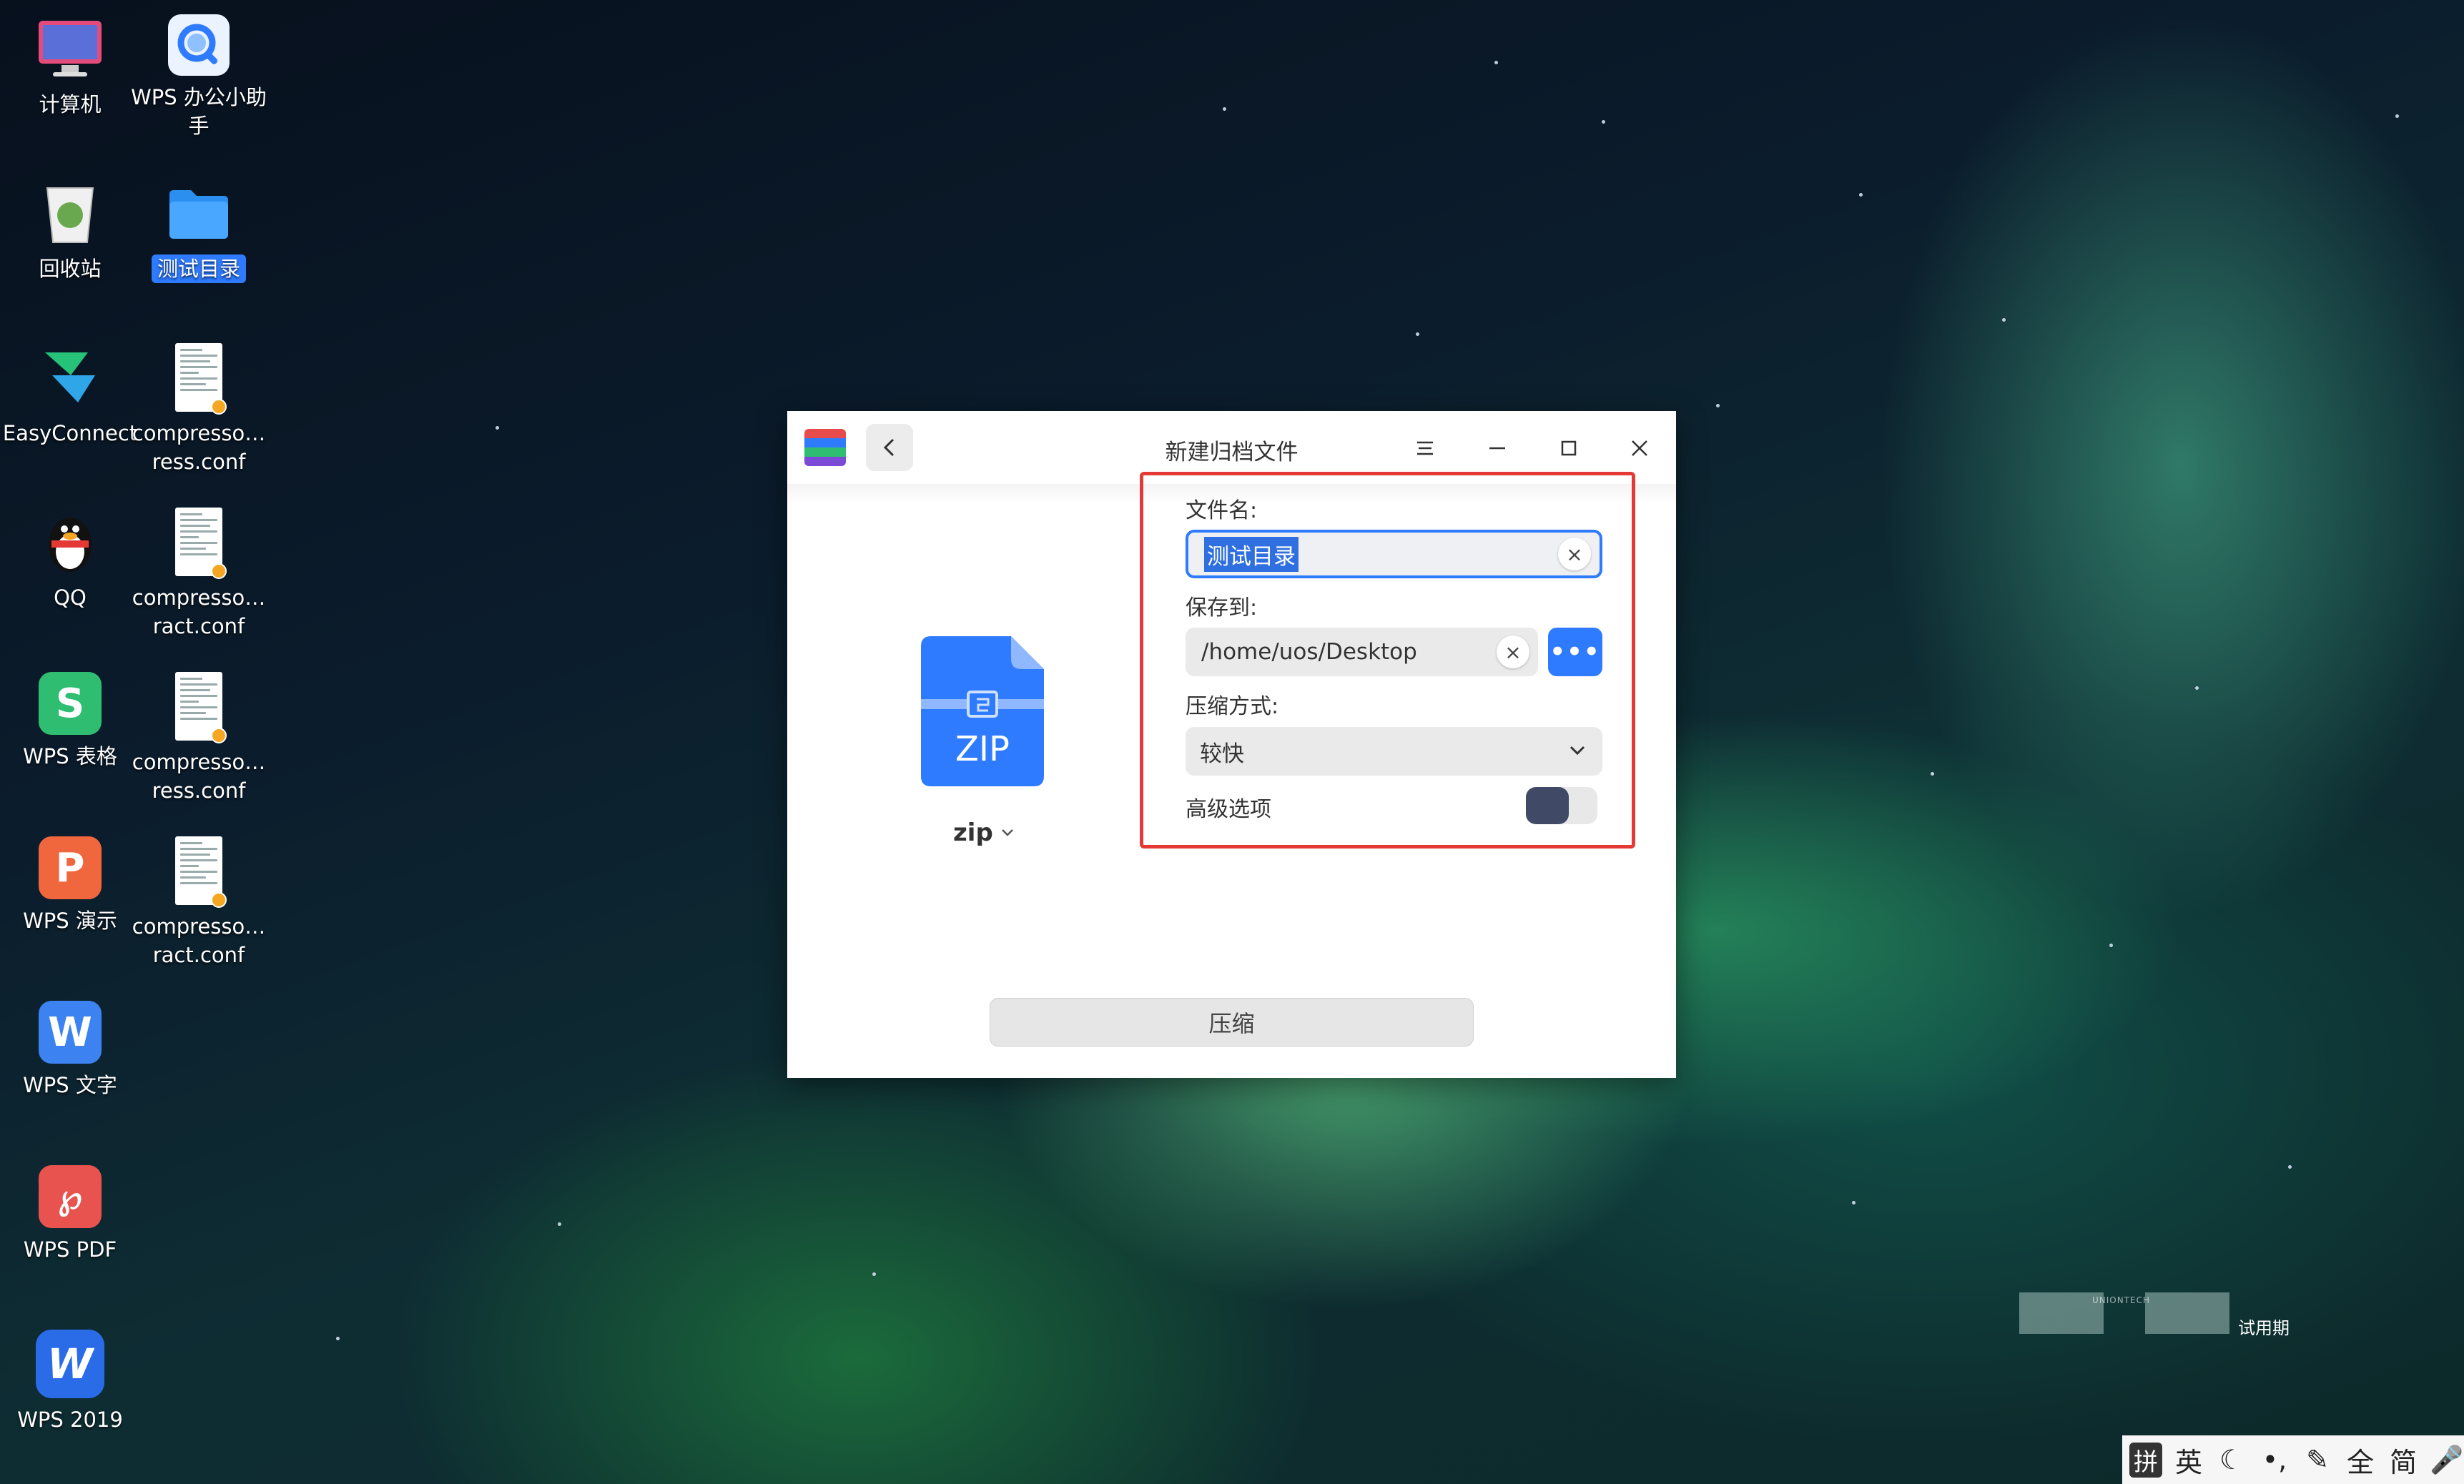  I want to click on compression-method-label: 压缩方式:, so click(1232, 706).